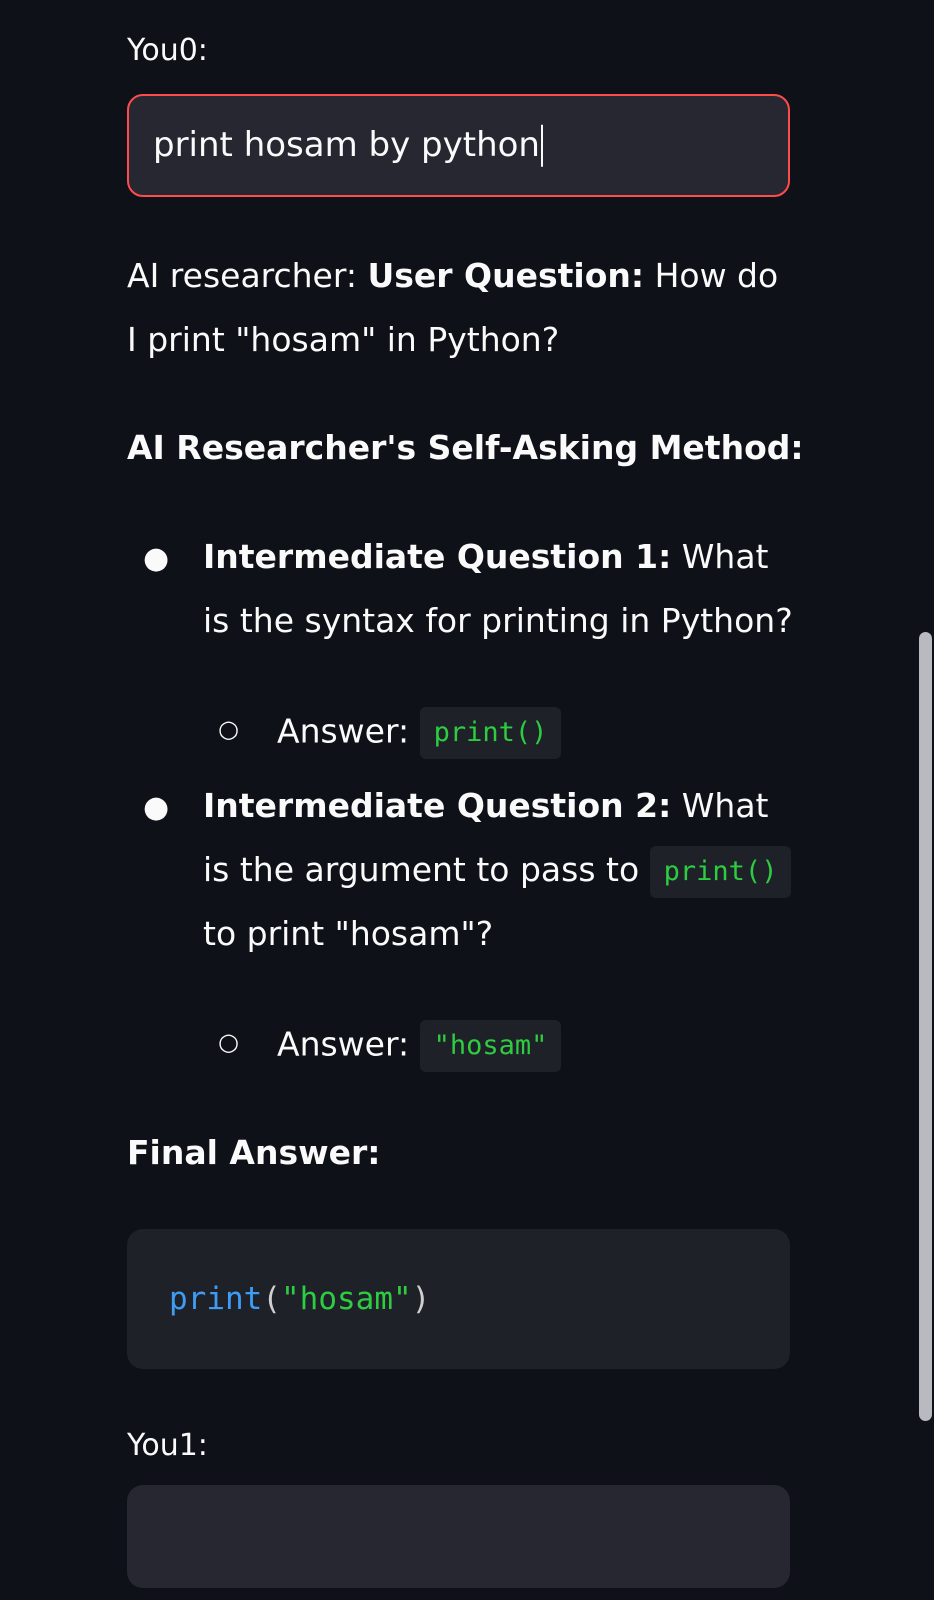 This screenshot has height=1600, width=934. I want to click on method-heading: AI Researcher's Self-Asking Method:, so click(465, 447).